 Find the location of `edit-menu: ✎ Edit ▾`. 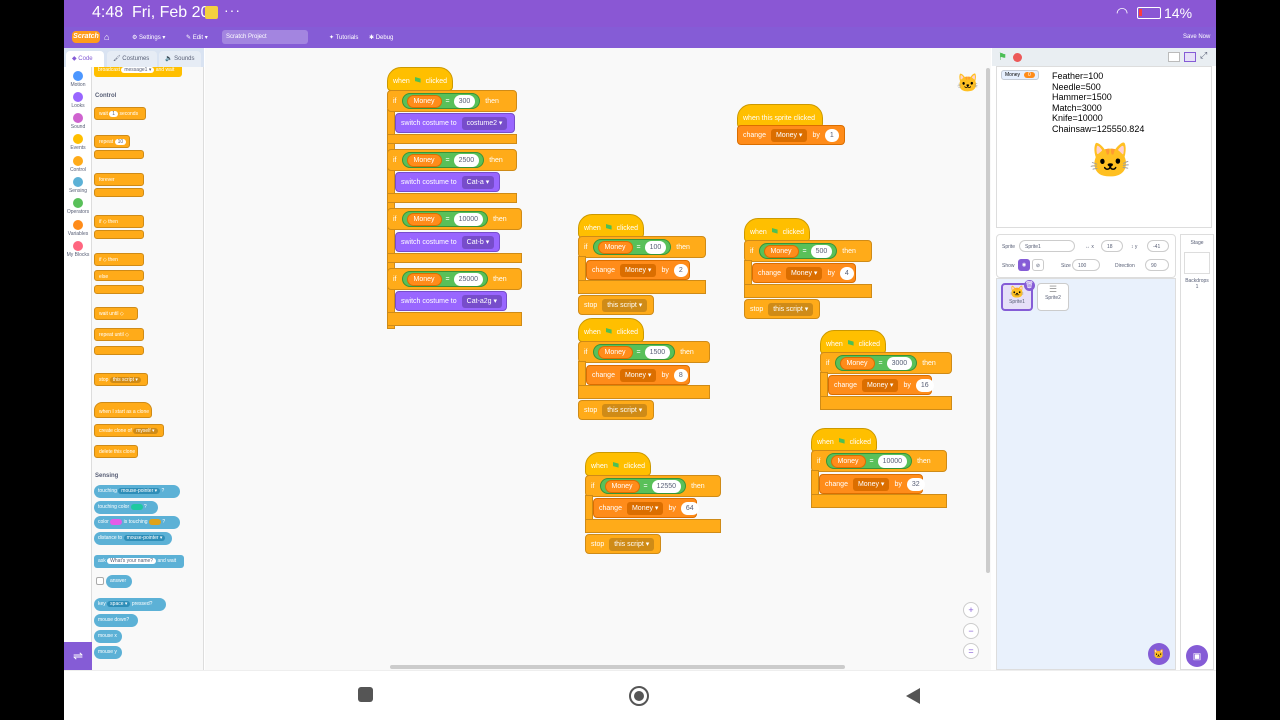

edit-menu: ✎ Edit ▾ is located at coordinates (197, 37).